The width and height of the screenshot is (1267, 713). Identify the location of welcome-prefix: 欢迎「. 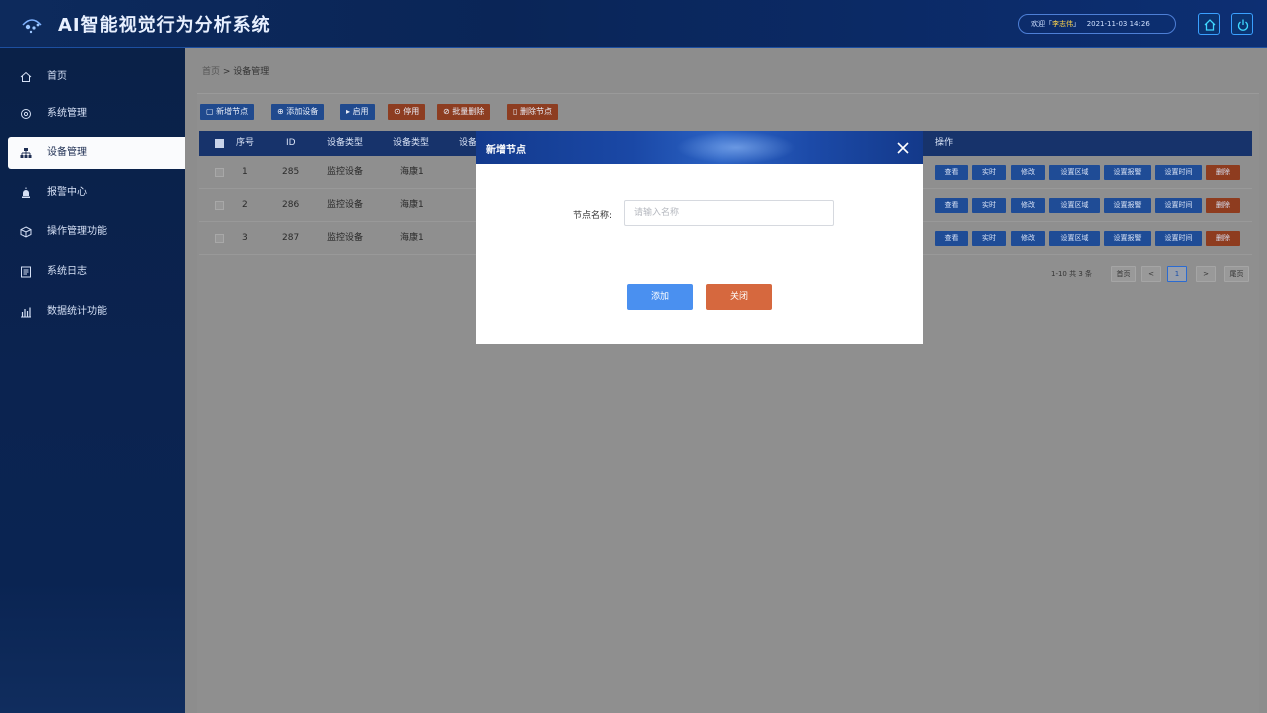
(1041, 24).